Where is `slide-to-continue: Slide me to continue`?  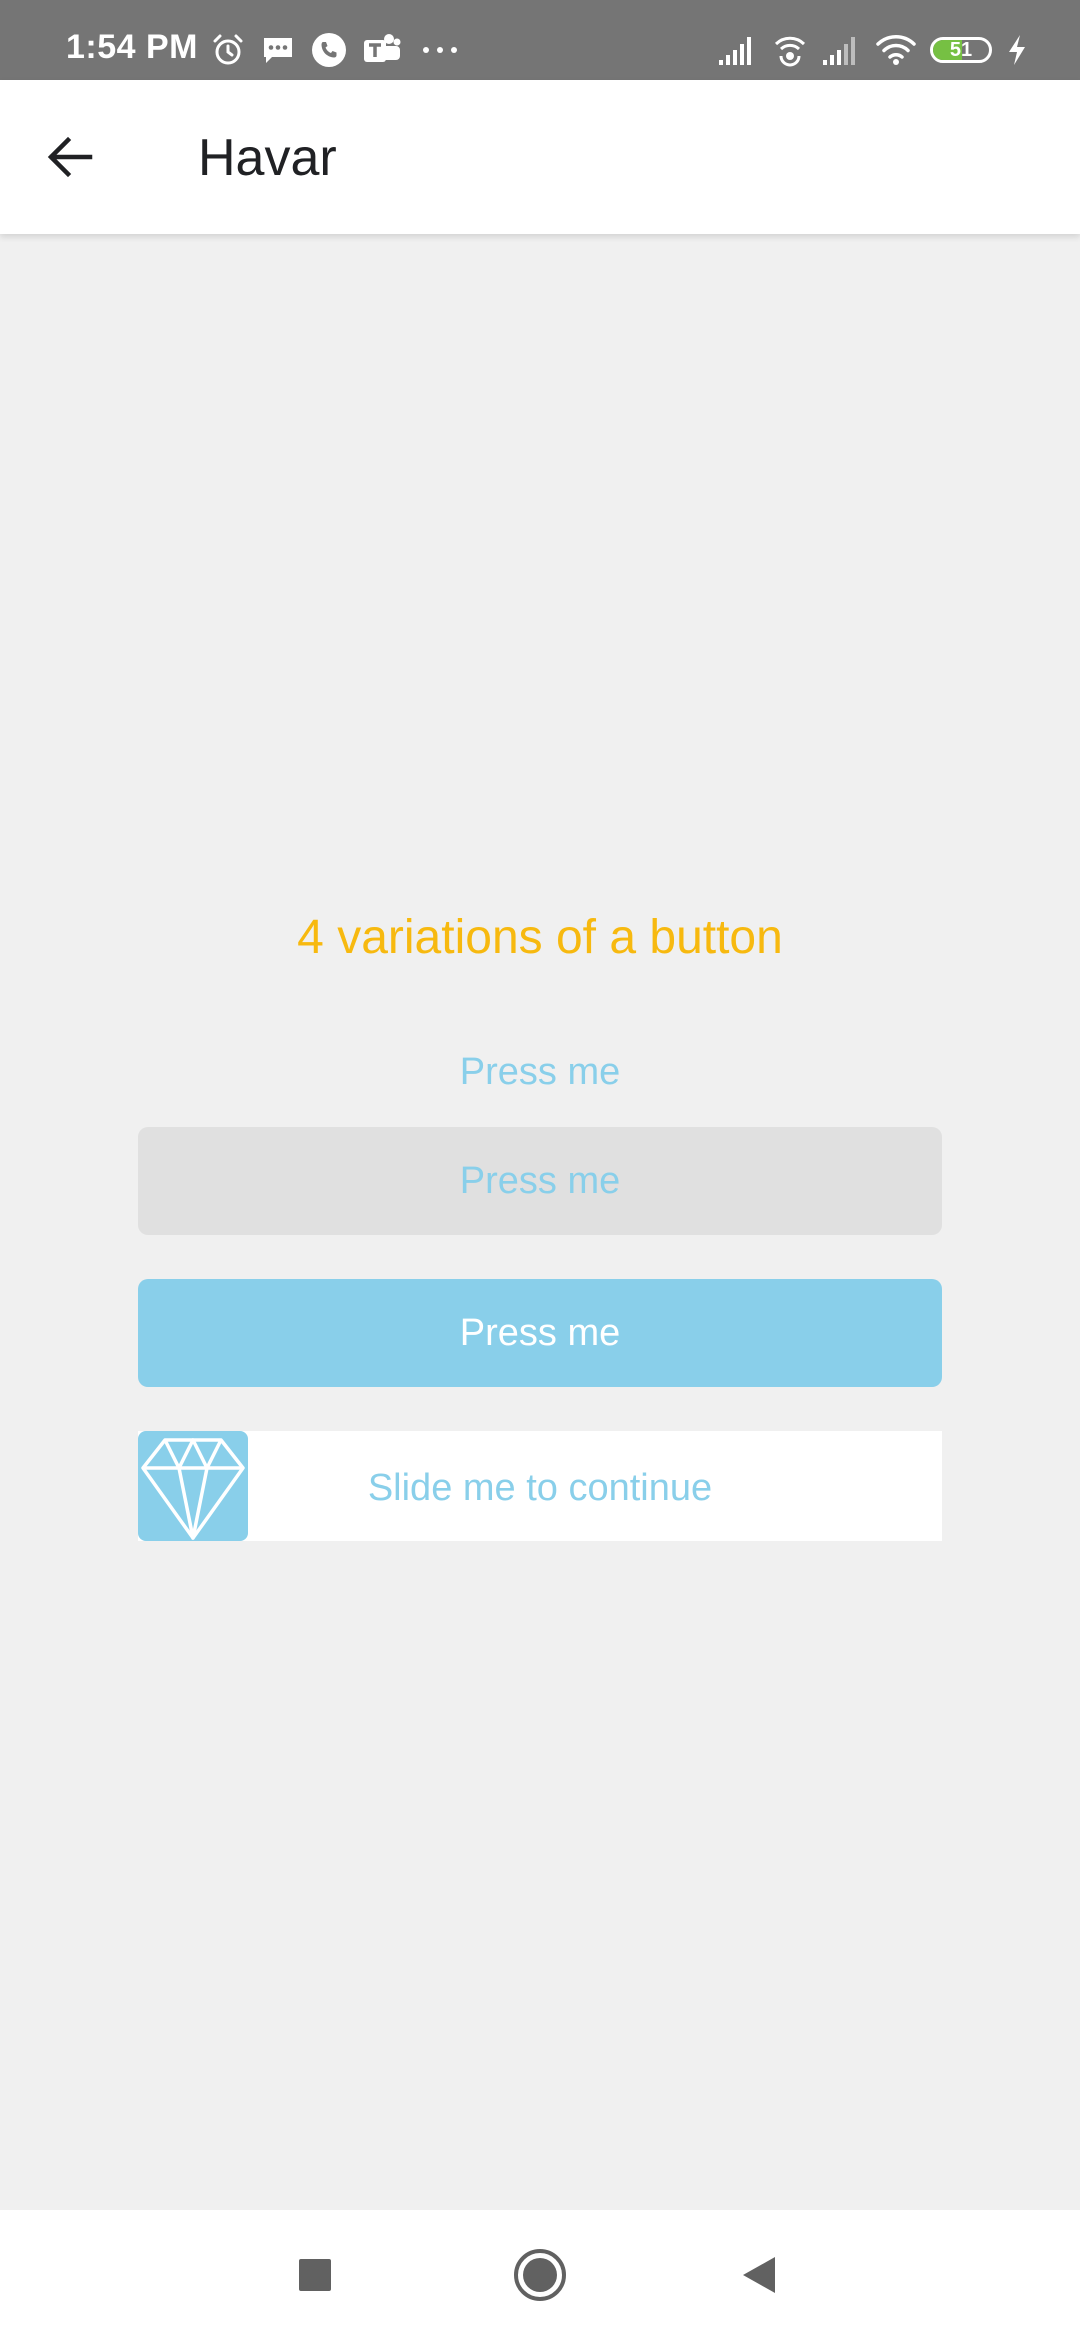 slide-to-continue: Slide me to continue is located at coordinates (540, 1486).